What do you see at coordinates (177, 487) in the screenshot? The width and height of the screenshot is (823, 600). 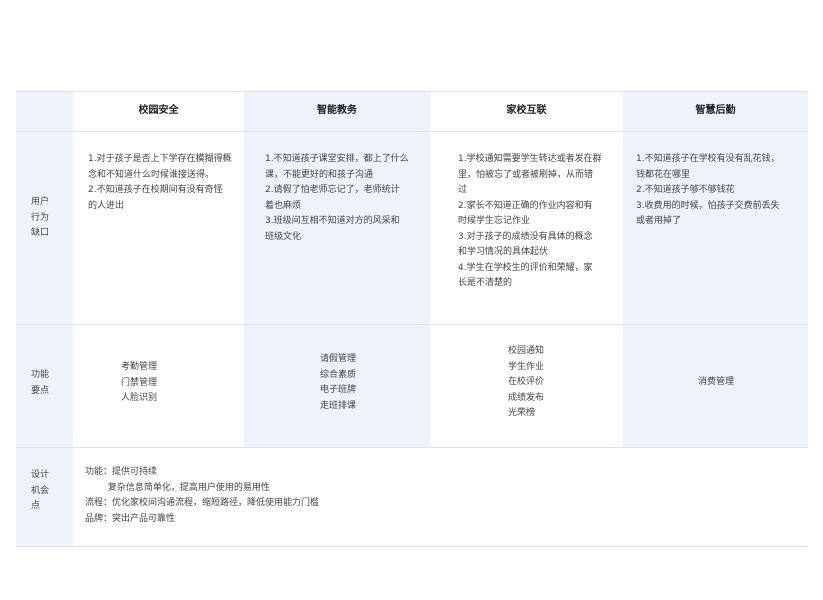 I see `design-line-function-detail: 复杂信息简单化，提高用户使用的易用性` at bounding box center [177, 487].